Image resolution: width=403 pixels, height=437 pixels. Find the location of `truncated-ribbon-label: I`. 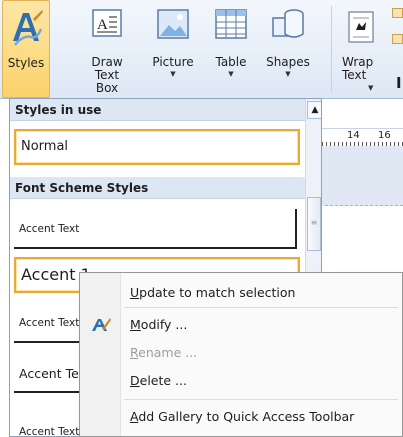

truncated-ribbon-label: I is located at coordinates (399, 83).